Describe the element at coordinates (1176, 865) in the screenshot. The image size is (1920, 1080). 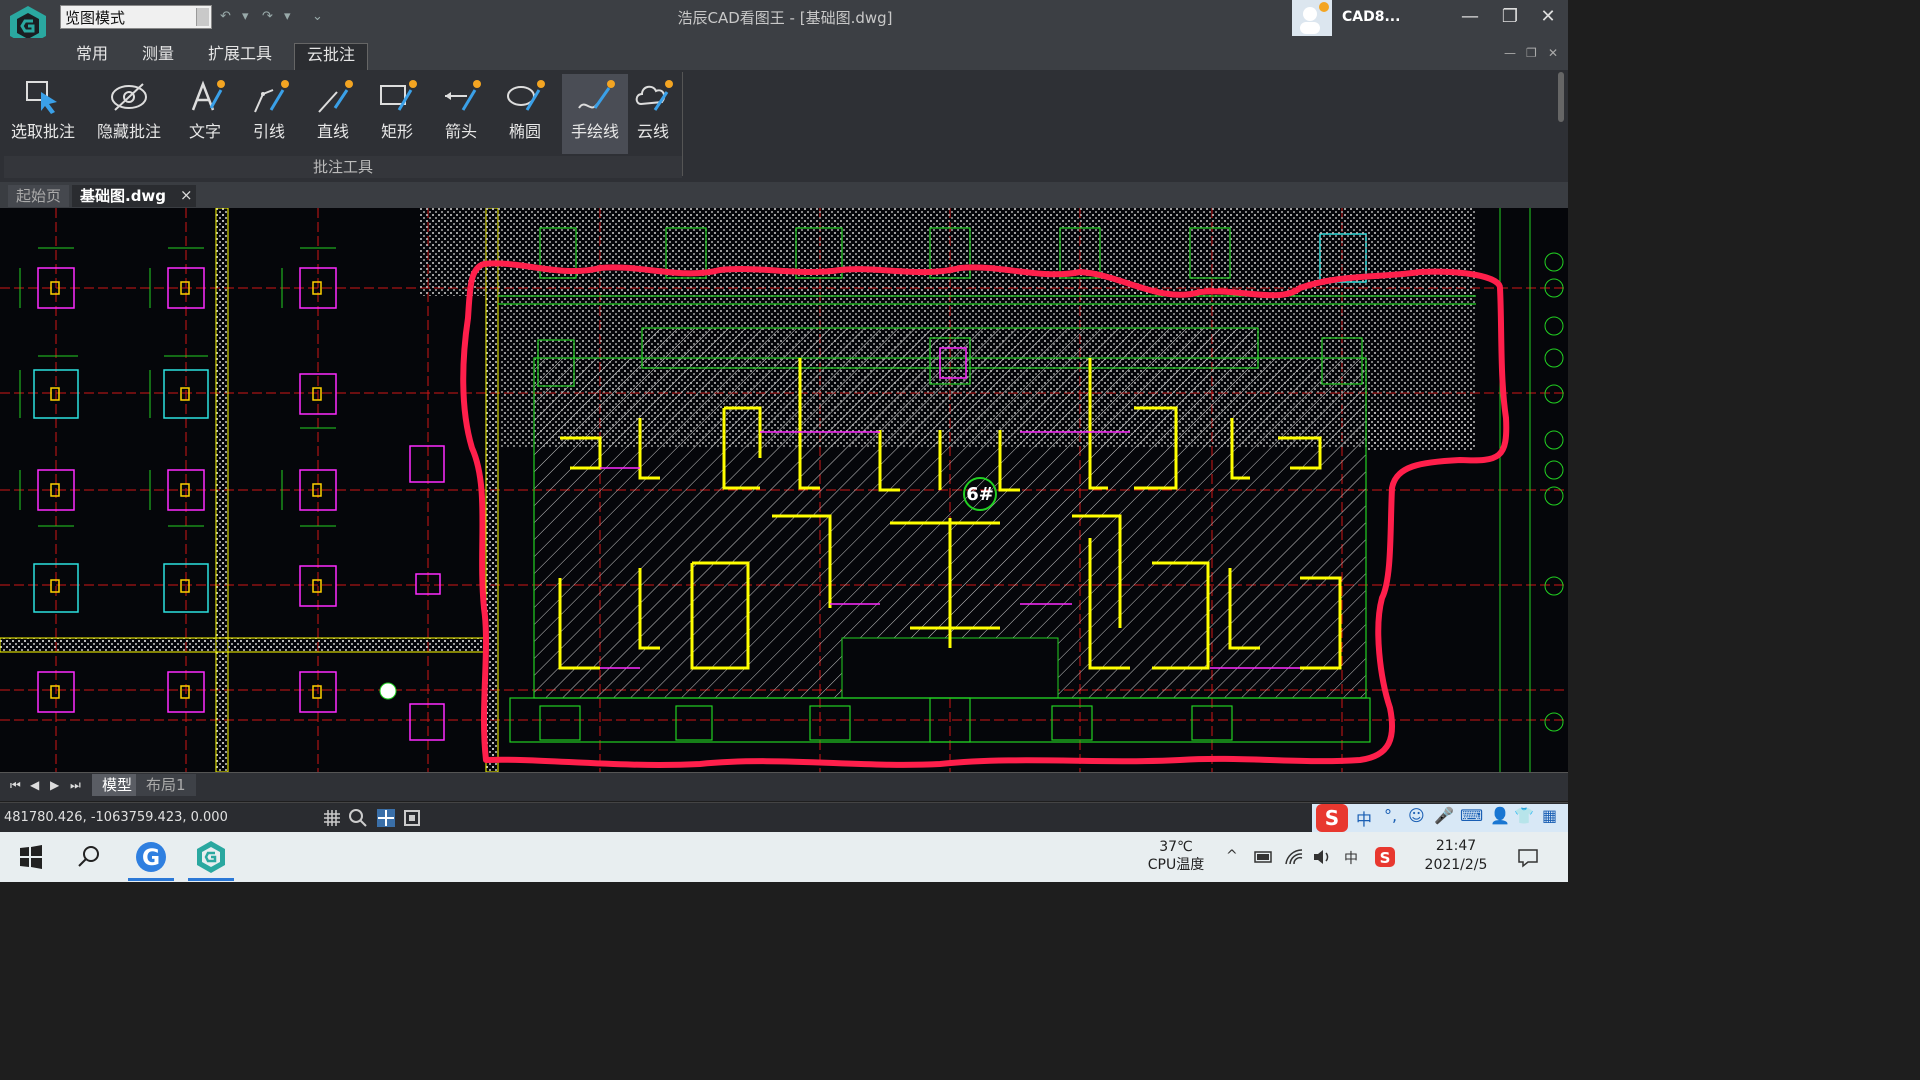
I see `temperature-label: CPU温度` at that location.